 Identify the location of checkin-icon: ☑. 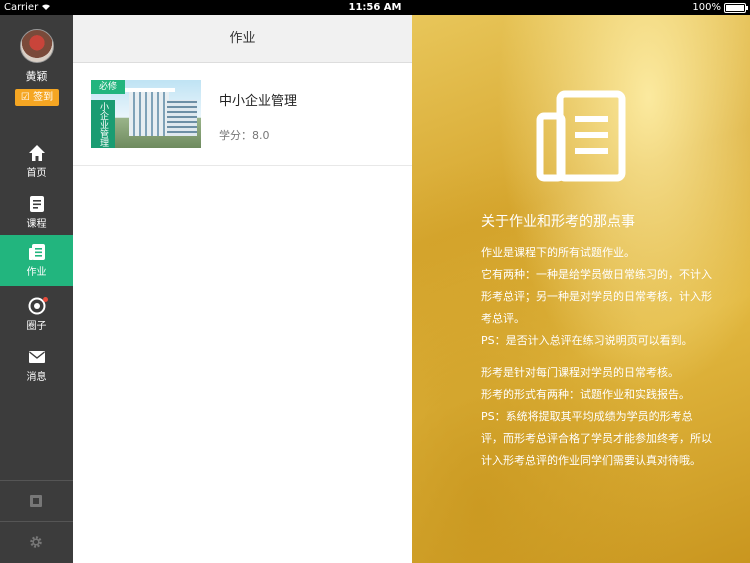
(25, 97).